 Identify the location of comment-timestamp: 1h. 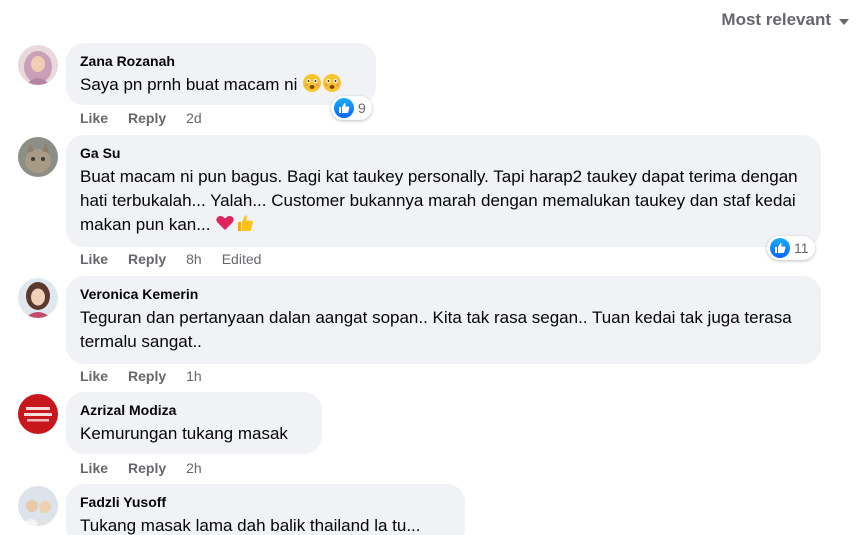
(194, 376).